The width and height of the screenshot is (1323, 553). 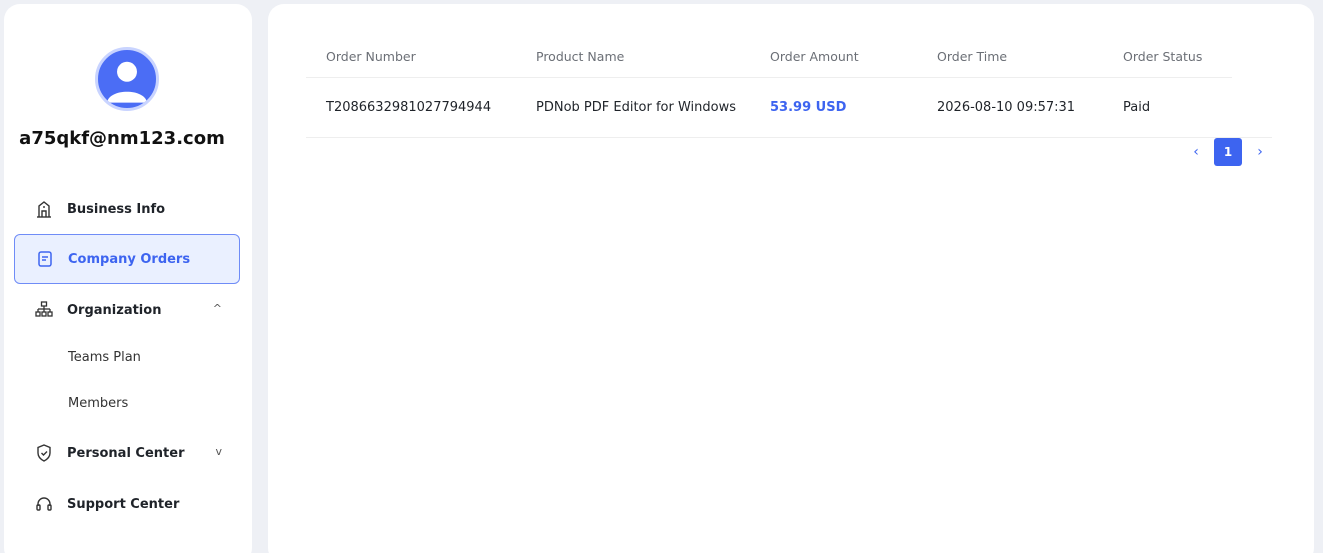 What do you see at coordinates (1006, 107) in the screenshot?
I see `order-time: 2026-08-10 09:57:31` at bounding box center [1006, 107].